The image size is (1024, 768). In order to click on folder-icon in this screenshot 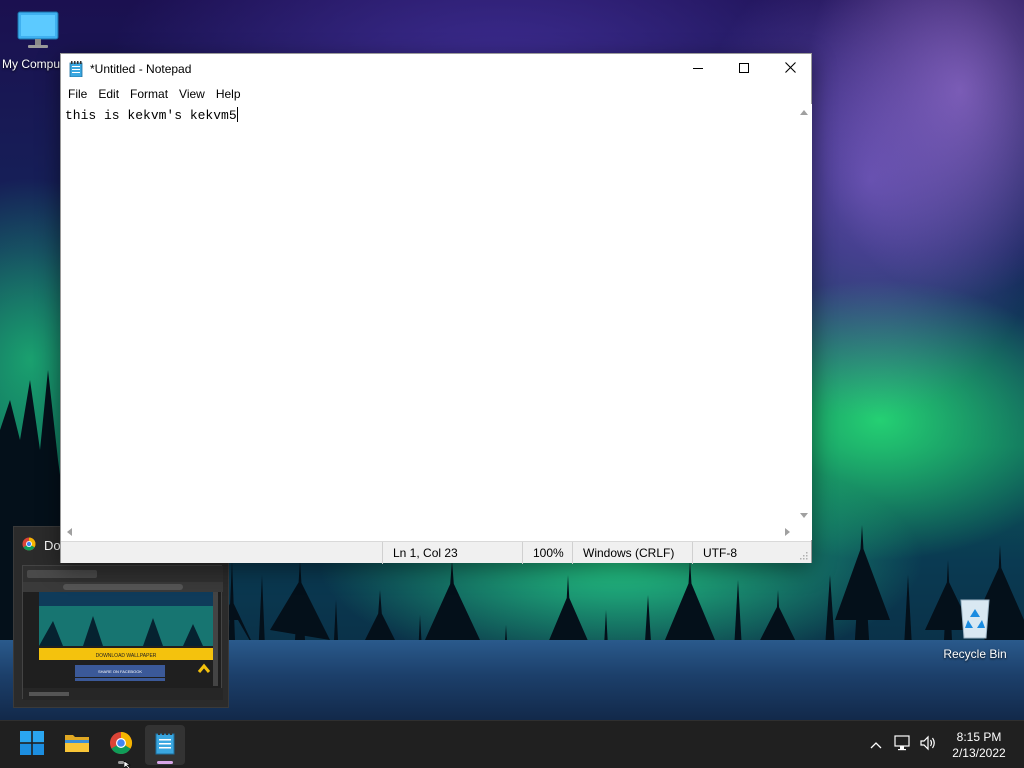, I will do `click(77, 745)`.